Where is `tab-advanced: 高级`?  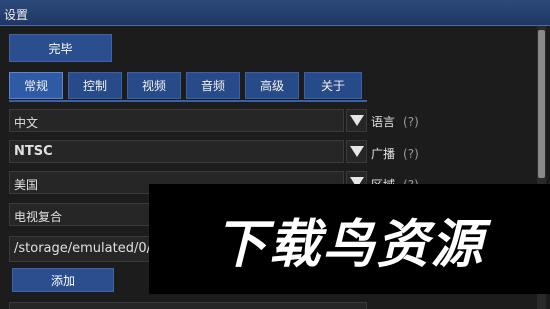
tab-advanced: 高级 is located at coordinates (272, 85).